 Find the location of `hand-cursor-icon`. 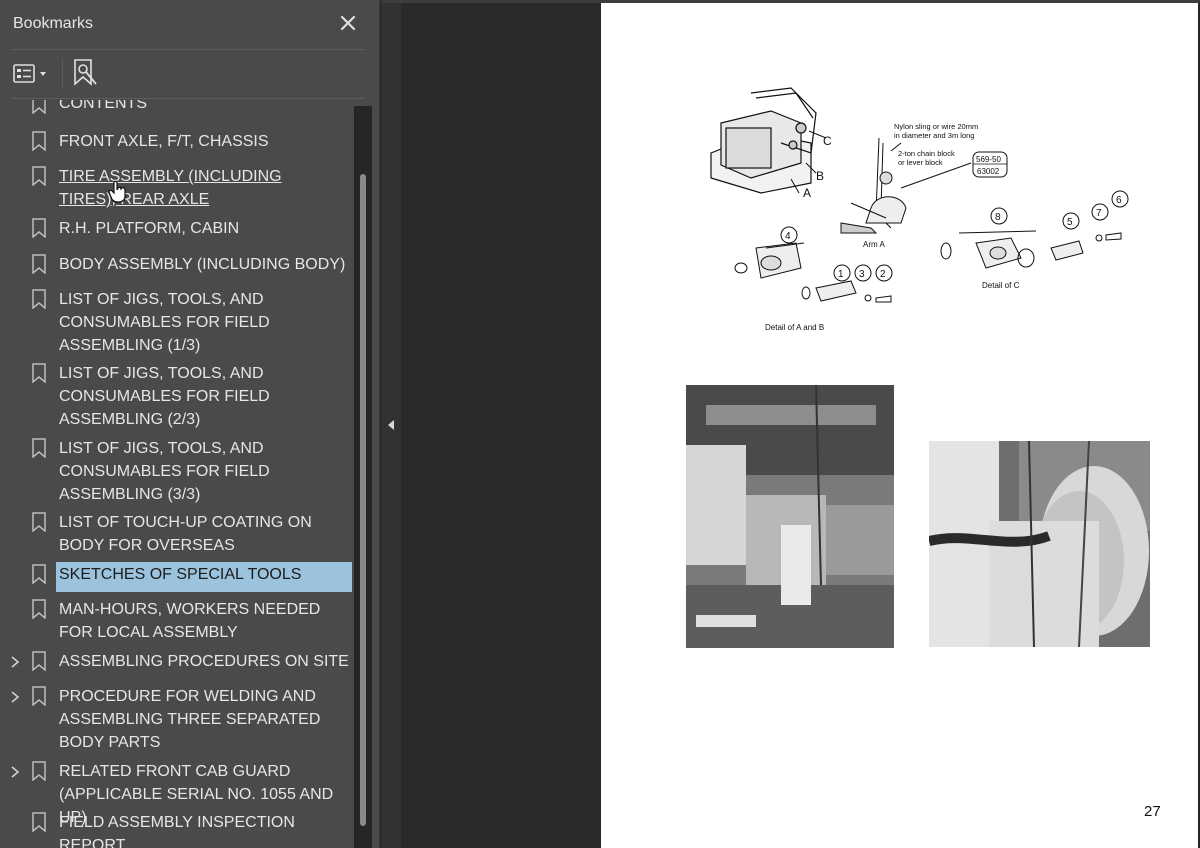

hand-cursor-icon is located at coordinates (118, 192).